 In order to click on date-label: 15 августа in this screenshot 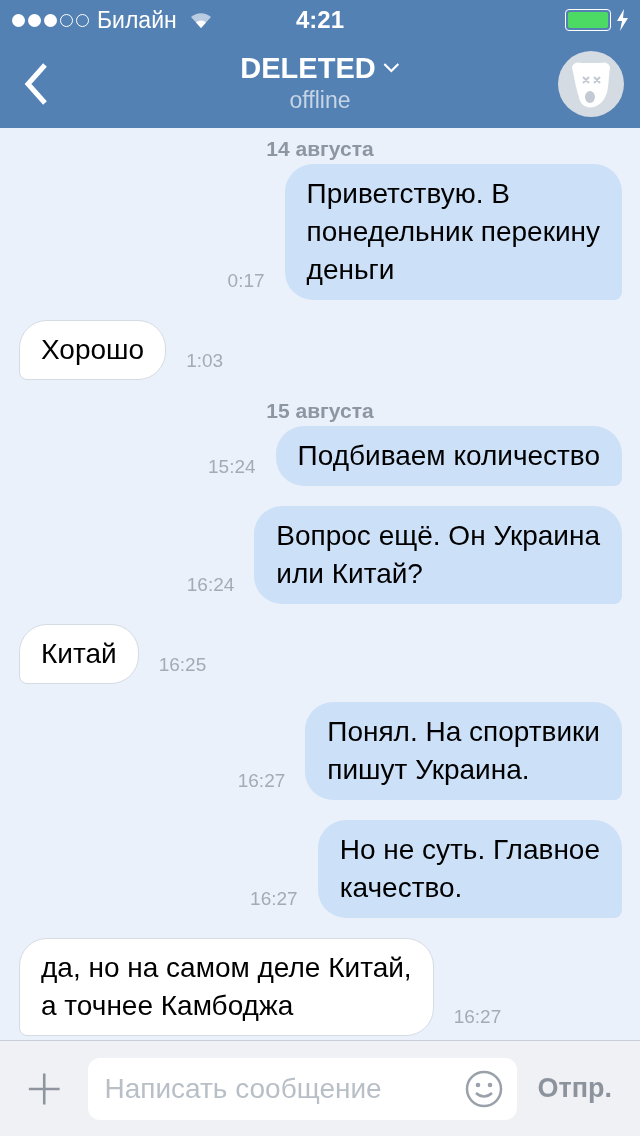, I will do `click(320, 411)`.